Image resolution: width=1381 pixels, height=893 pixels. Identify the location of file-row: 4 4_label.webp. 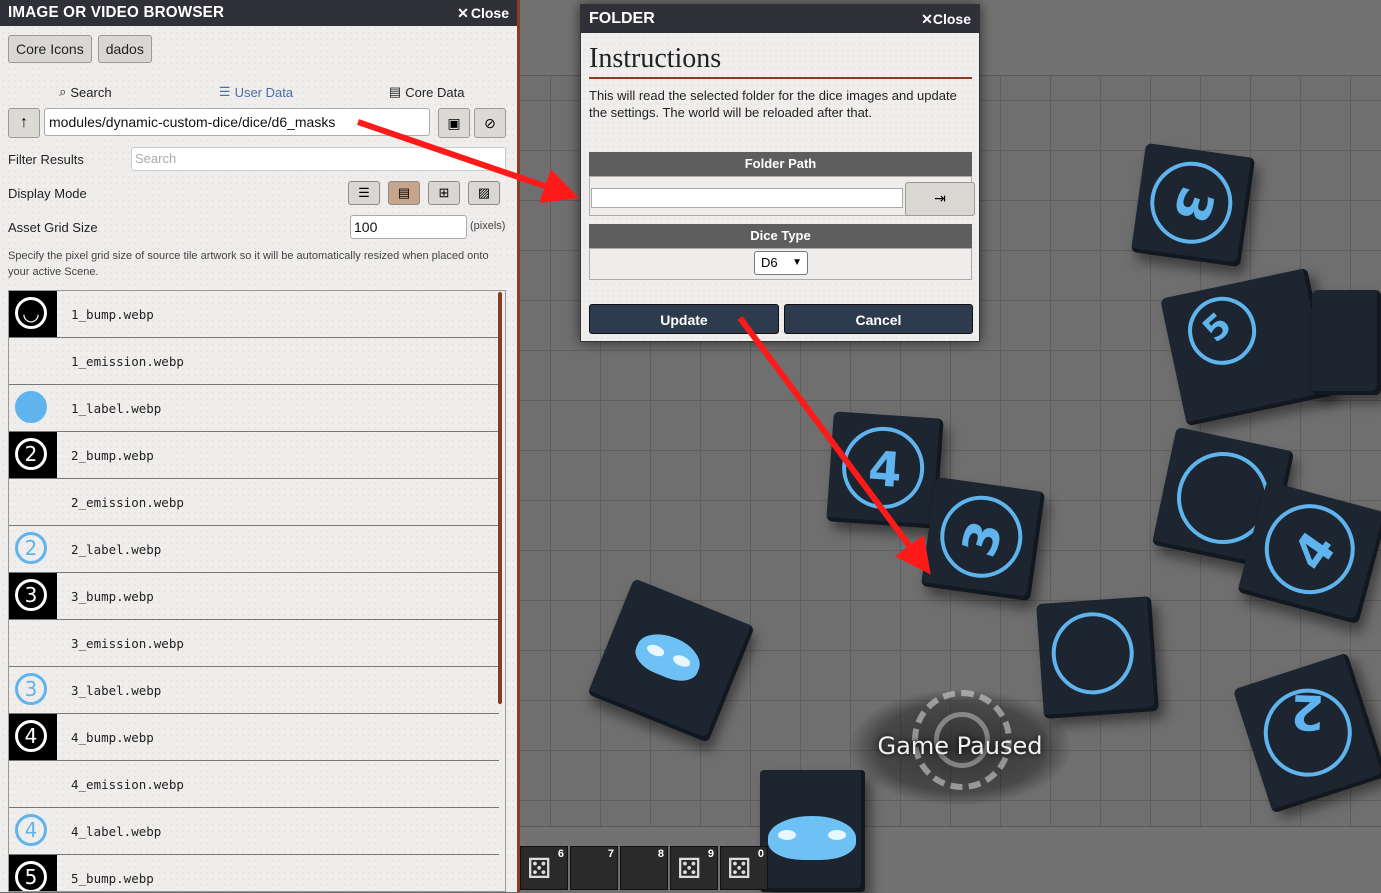
(254, 831).